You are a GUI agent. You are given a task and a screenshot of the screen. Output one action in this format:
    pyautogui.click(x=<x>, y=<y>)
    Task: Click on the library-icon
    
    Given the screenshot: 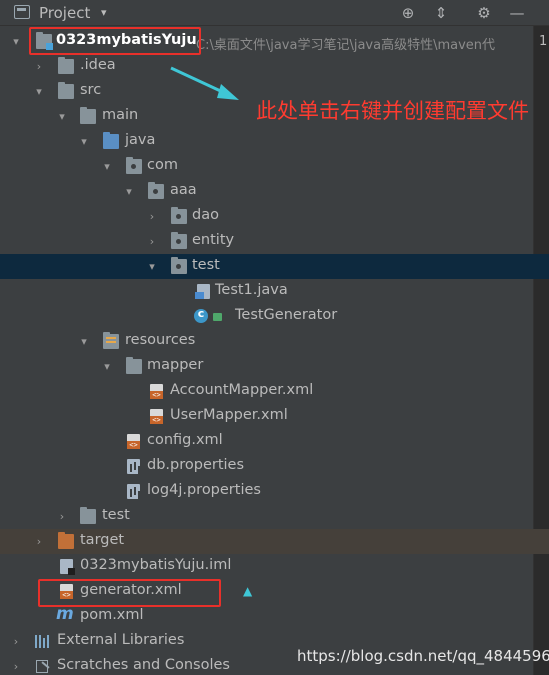 What is the action you would take?
    pyautogui.click(x=42, y=641)
    